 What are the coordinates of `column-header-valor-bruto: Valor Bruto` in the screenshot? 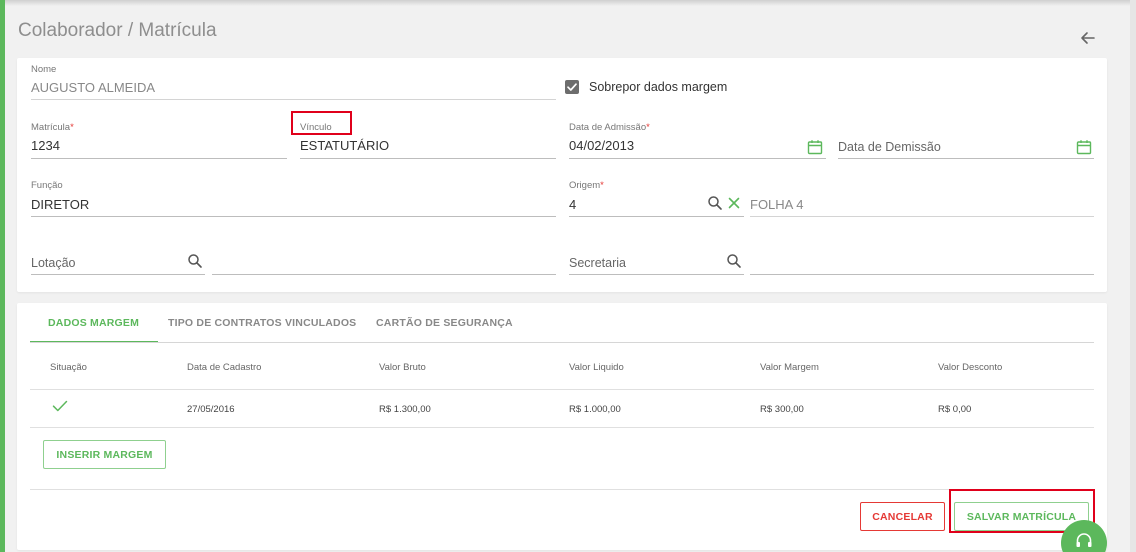 It's located at (402, 367).